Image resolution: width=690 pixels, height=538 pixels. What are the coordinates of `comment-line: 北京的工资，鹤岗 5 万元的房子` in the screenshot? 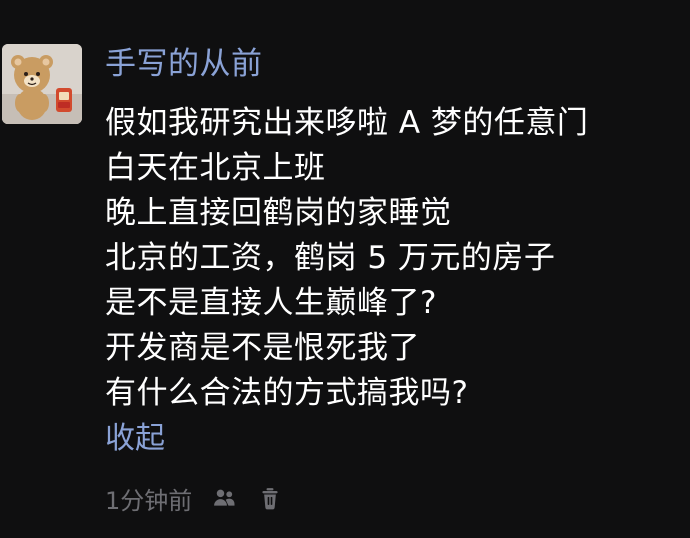 It's located at (330, 258).